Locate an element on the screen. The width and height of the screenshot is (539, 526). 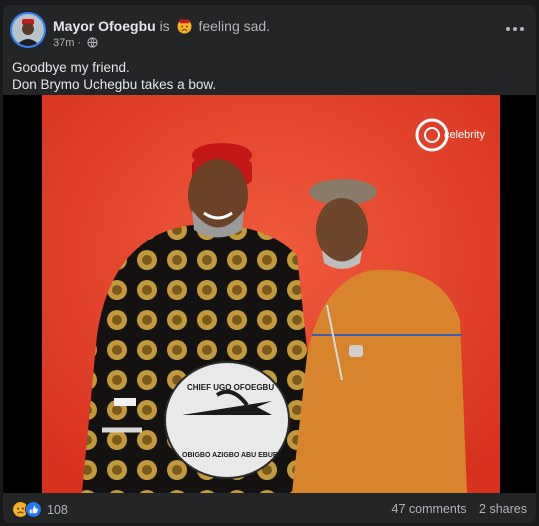
shares-link: 2 shares is located at coordinates (503, 509).